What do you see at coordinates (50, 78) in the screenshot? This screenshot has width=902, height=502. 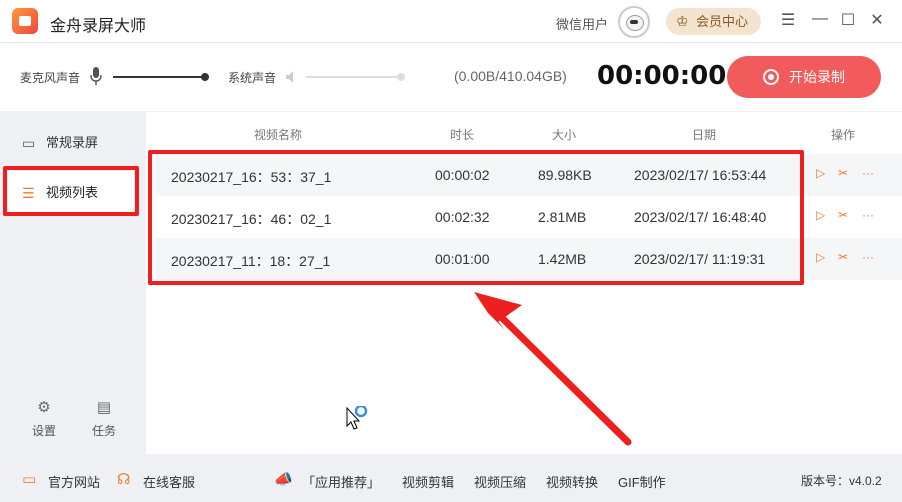 I see `mic-label: 麦克风声音` at bounding box center [50, 78].